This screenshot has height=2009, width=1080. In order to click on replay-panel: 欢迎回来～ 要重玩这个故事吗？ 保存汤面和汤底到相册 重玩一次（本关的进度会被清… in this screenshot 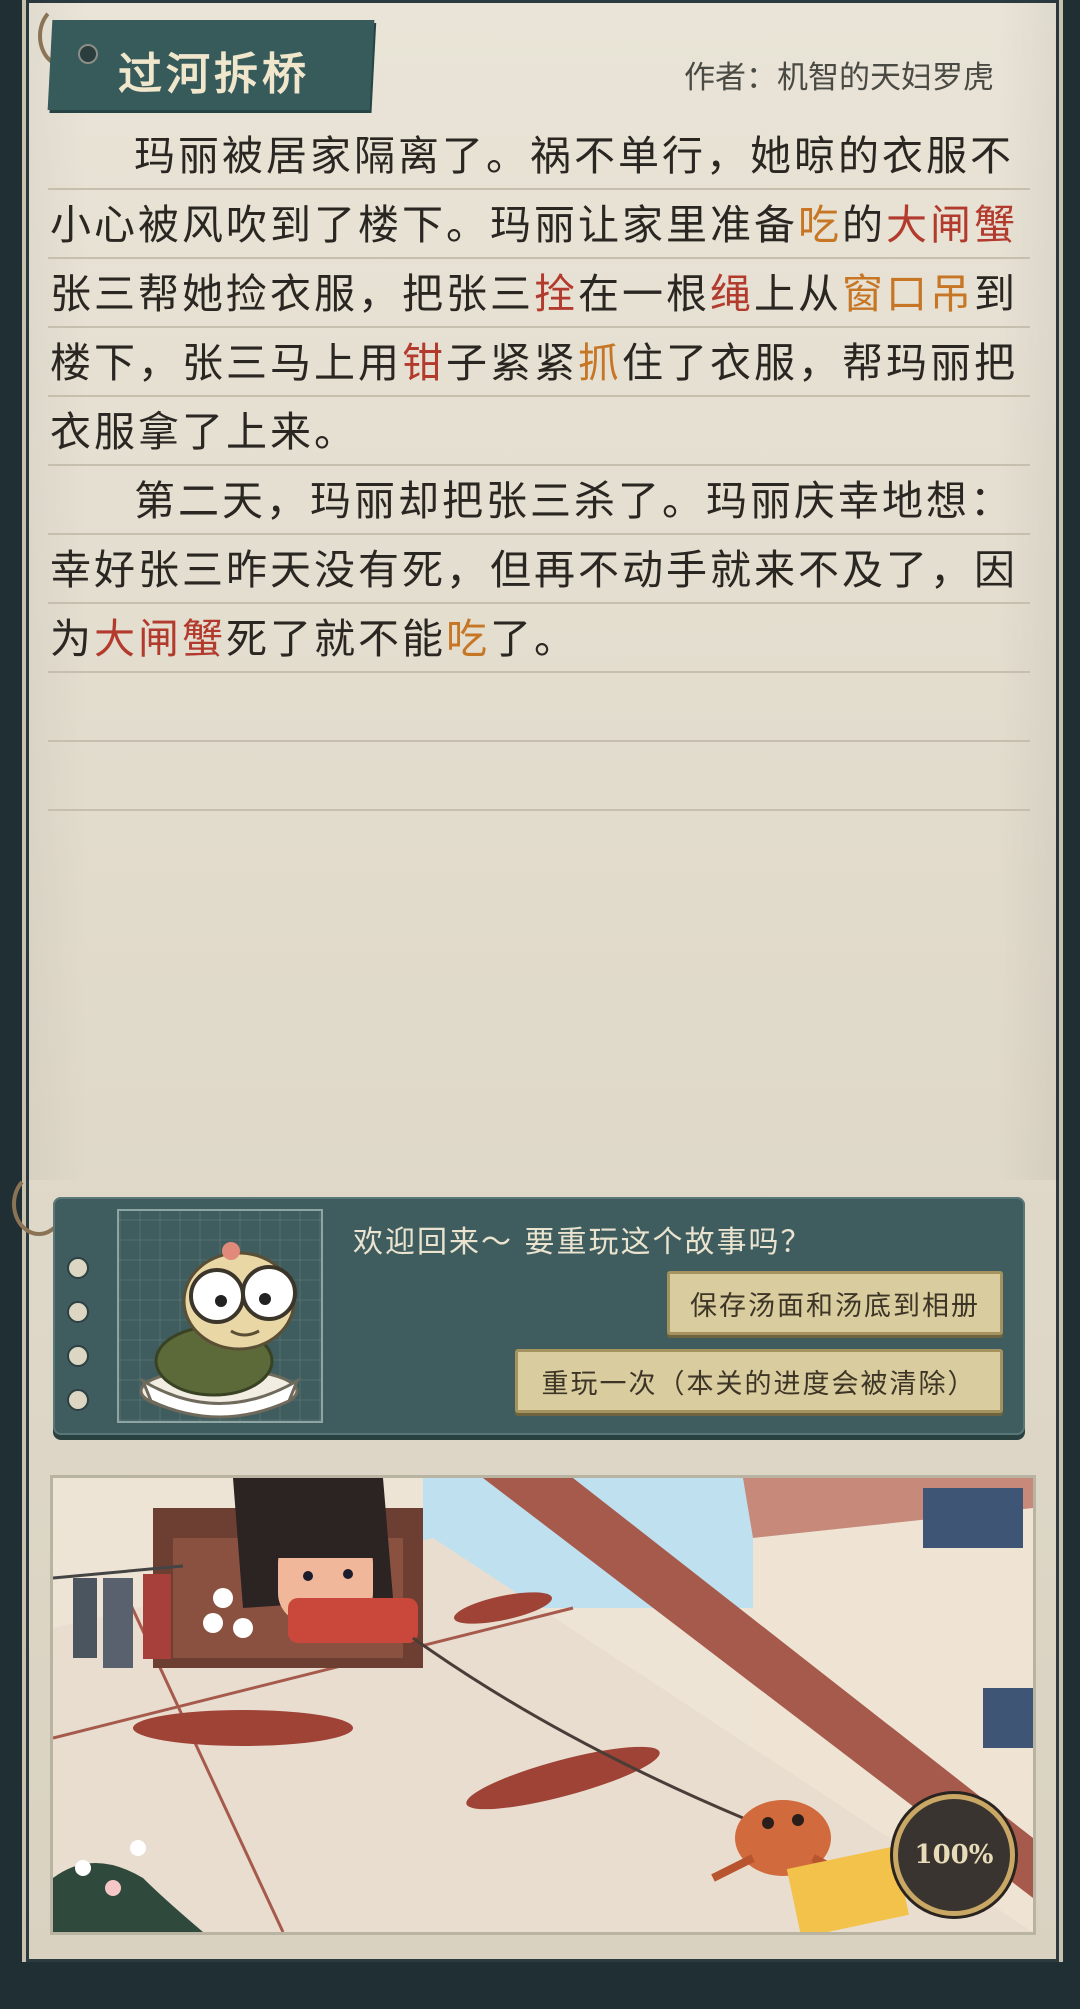, I will do `click(539, 1316)`.